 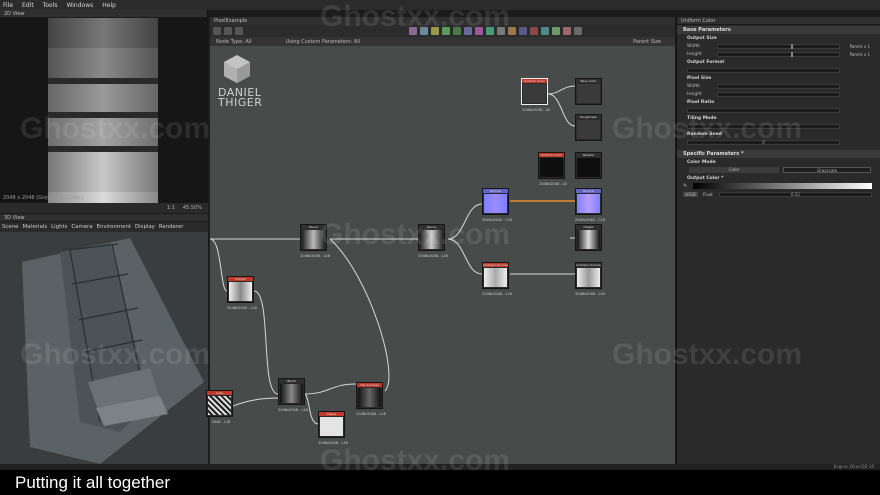 What do you see at coordinates (109, 5) in the screenshot?
I see `menu-help: Help` at bounding box center [109, 5].